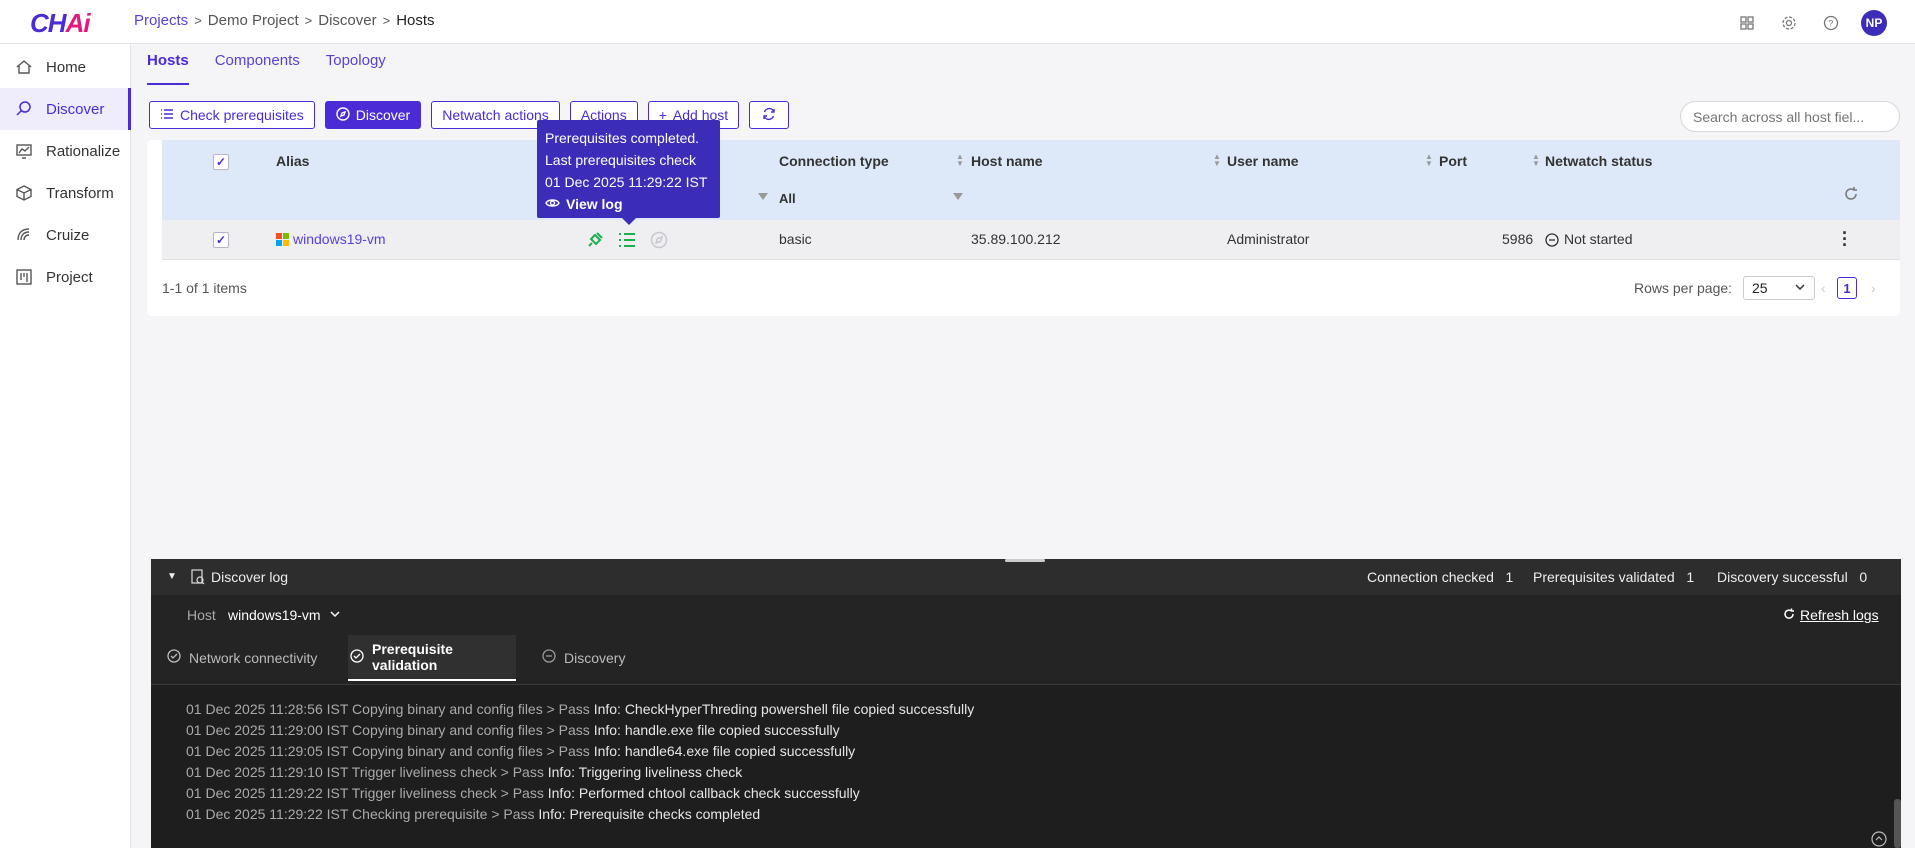  I want to click on breadcrumb-hosts: Hosts, so click(415, 20).